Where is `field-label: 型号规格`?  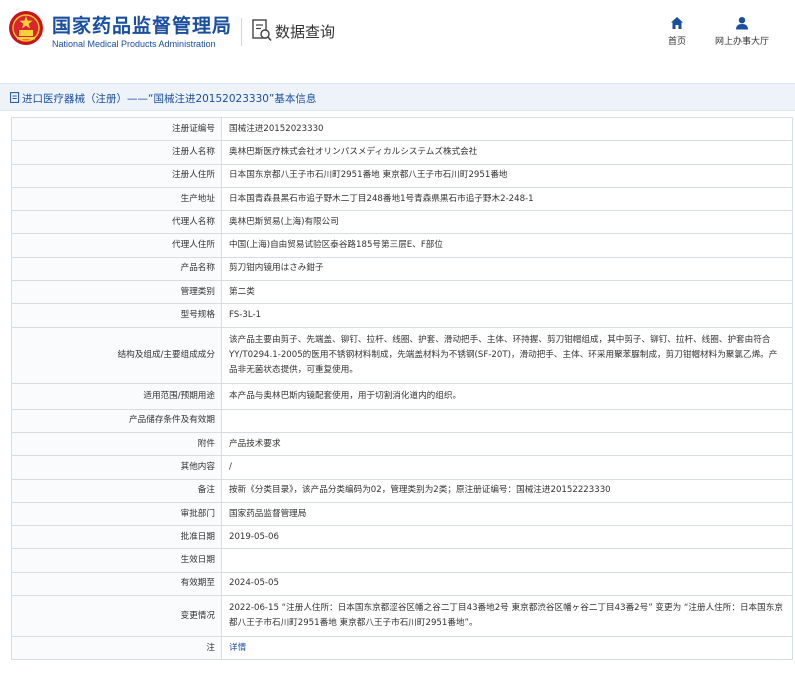 field-label: 型号规格 is located at coordinates (116, 315).